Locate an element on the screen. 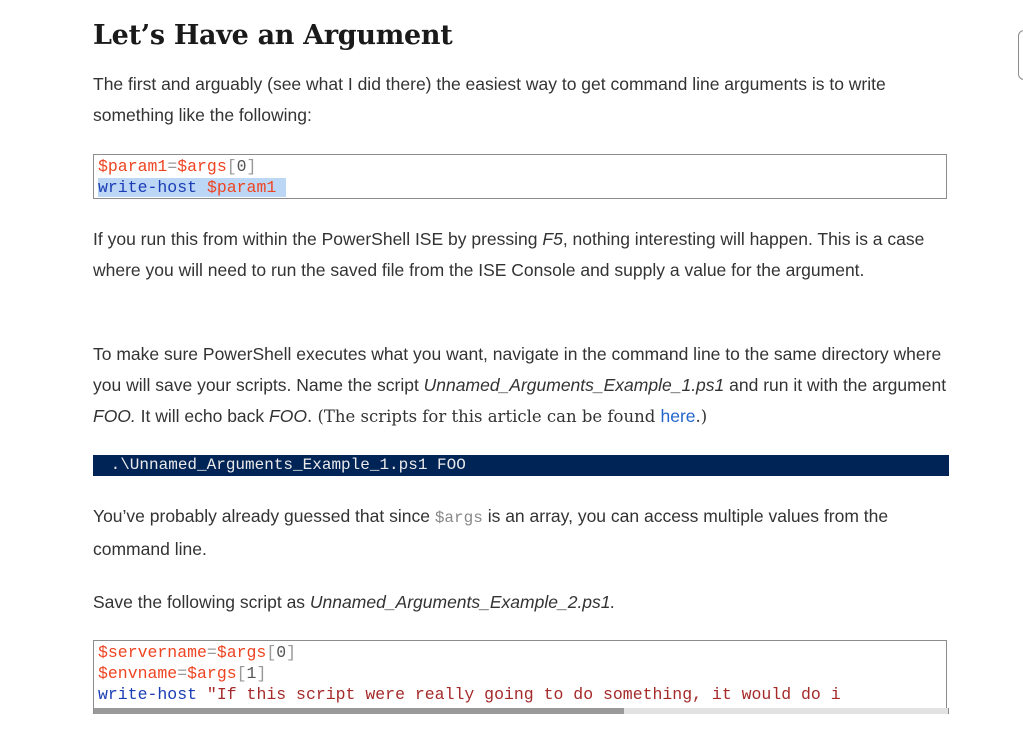 This screenshot has width=1023, height=746. console-command: .\Unnamed_Arguments_Example_1.ps1 FOO is located at coordinates (521, 465).